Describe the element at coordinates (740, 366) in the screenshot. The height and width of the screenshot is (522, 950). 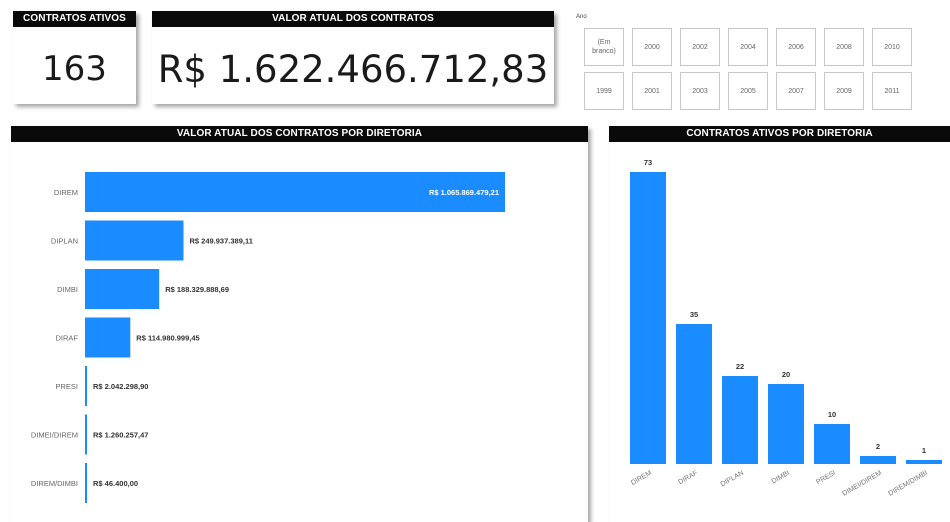
I see `vbar-value-label-diplan: 22` at that location.